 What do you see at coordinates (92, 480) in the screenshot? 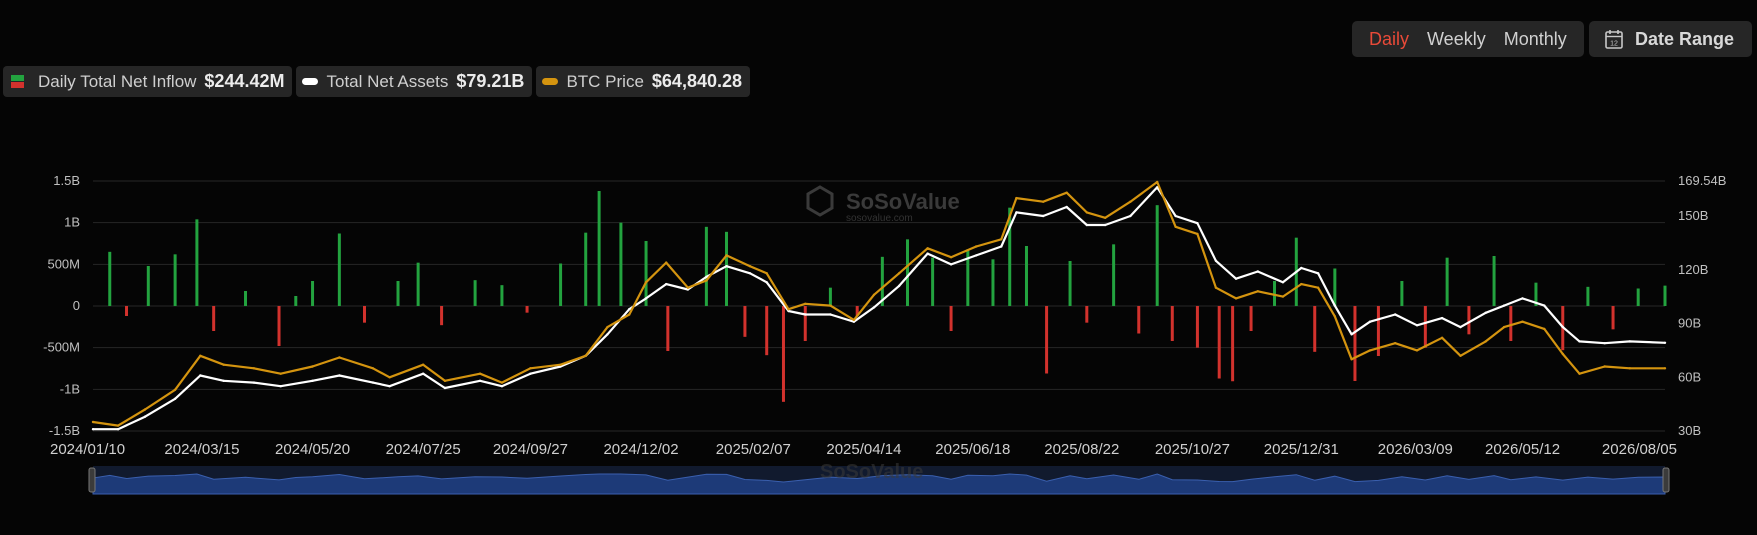
I see `navigator-left-handle` at bounding box center [92, 480].